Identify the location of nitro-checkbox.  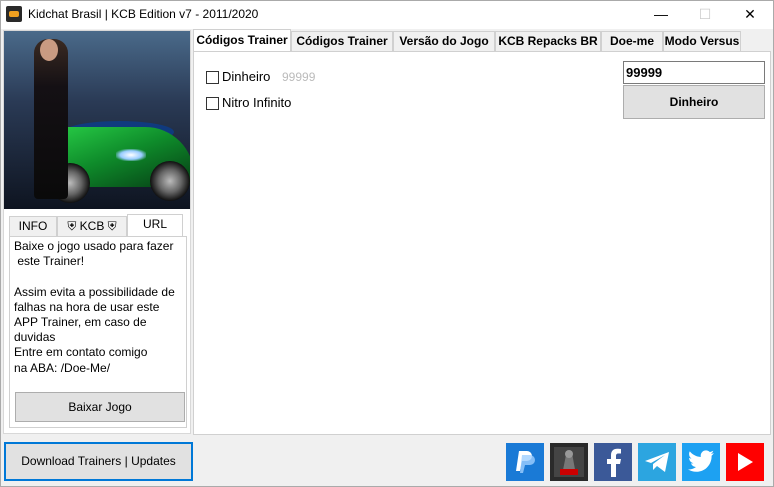
(212, 103).